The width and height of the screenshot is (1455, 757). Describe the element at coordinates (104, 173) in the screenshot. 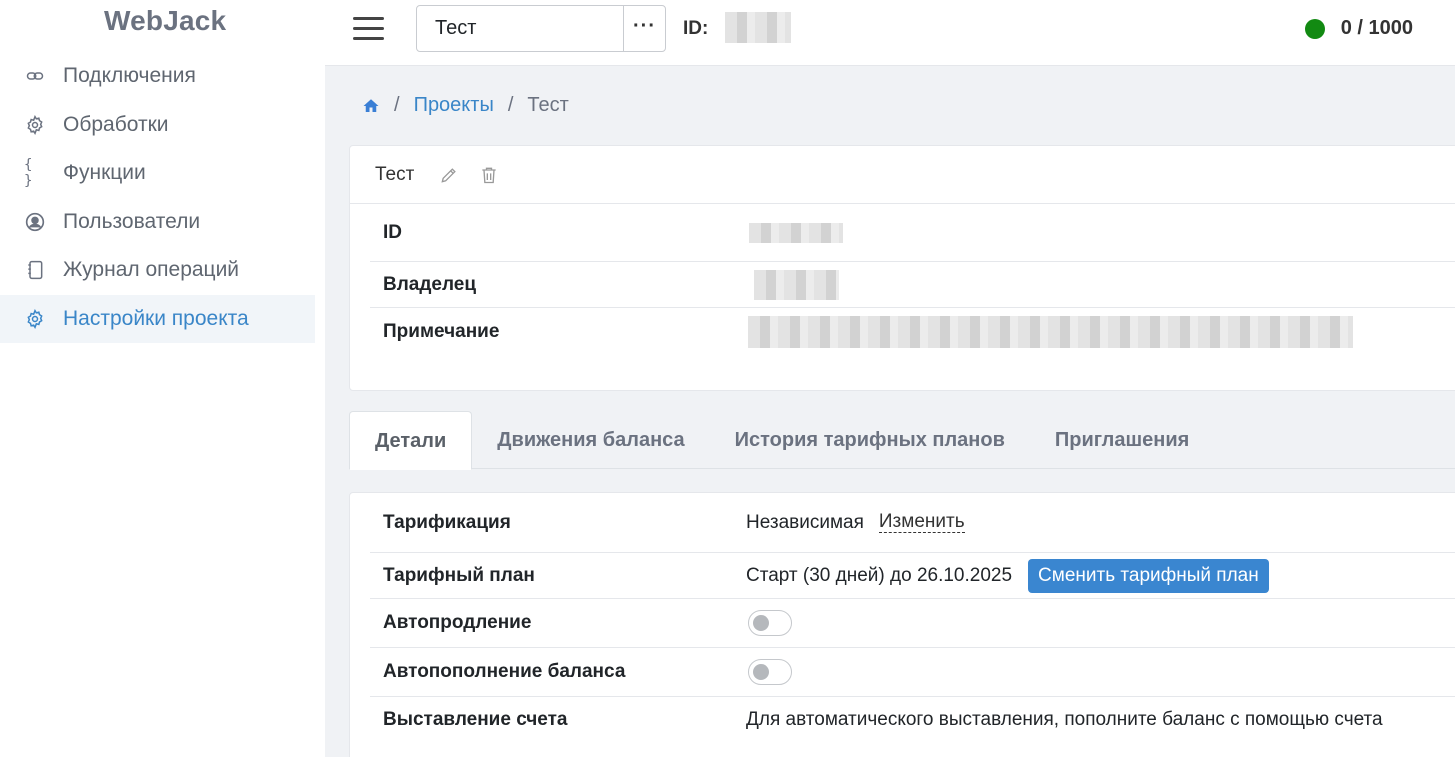

I see `sidebar-item-label: Функции` at that location.